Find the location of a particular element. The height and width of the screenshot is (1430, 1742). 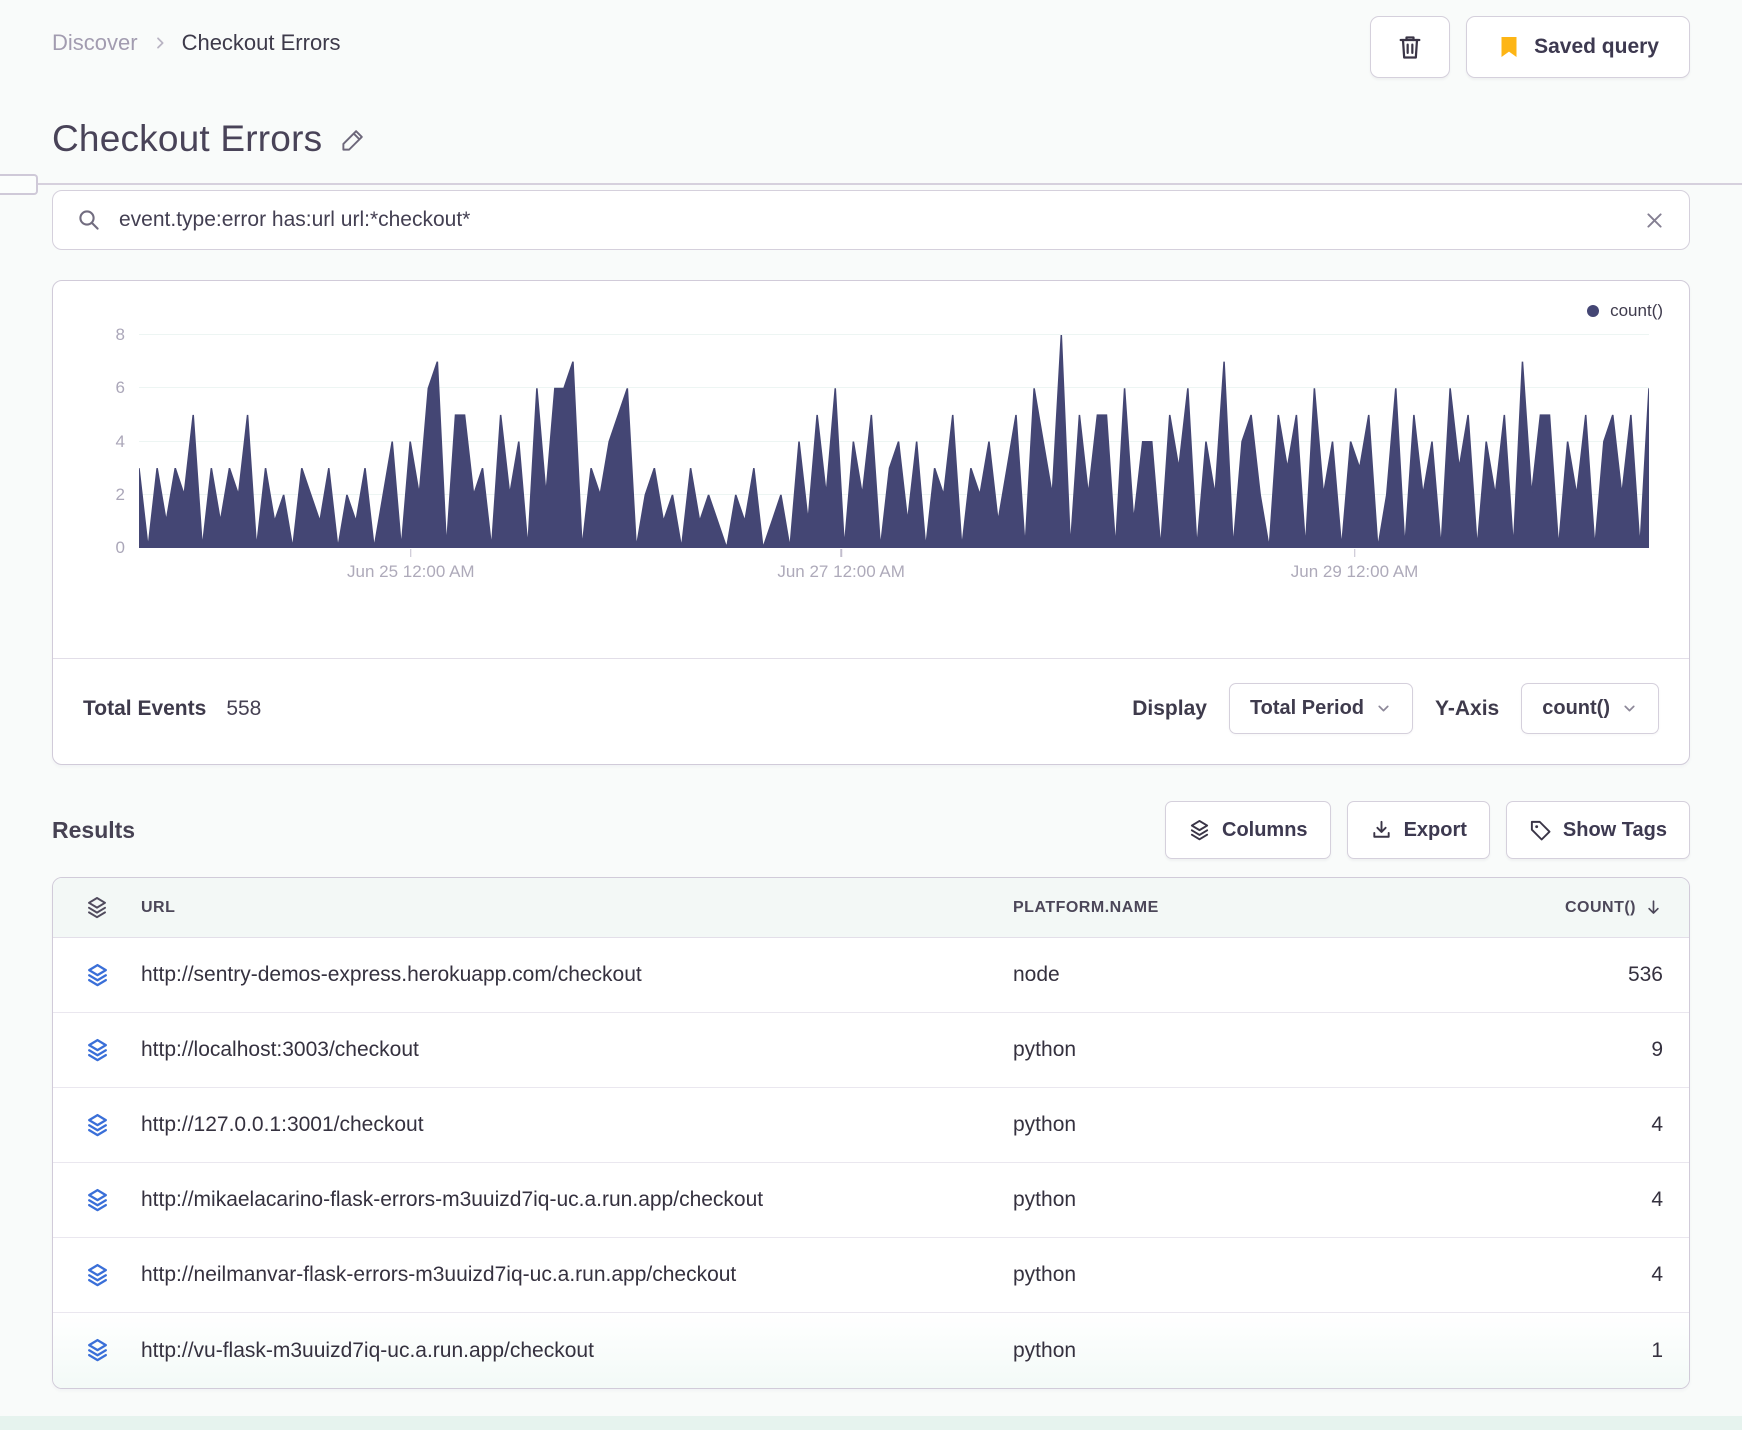

cell-count: 536 is located at coordinates (1645, 974).